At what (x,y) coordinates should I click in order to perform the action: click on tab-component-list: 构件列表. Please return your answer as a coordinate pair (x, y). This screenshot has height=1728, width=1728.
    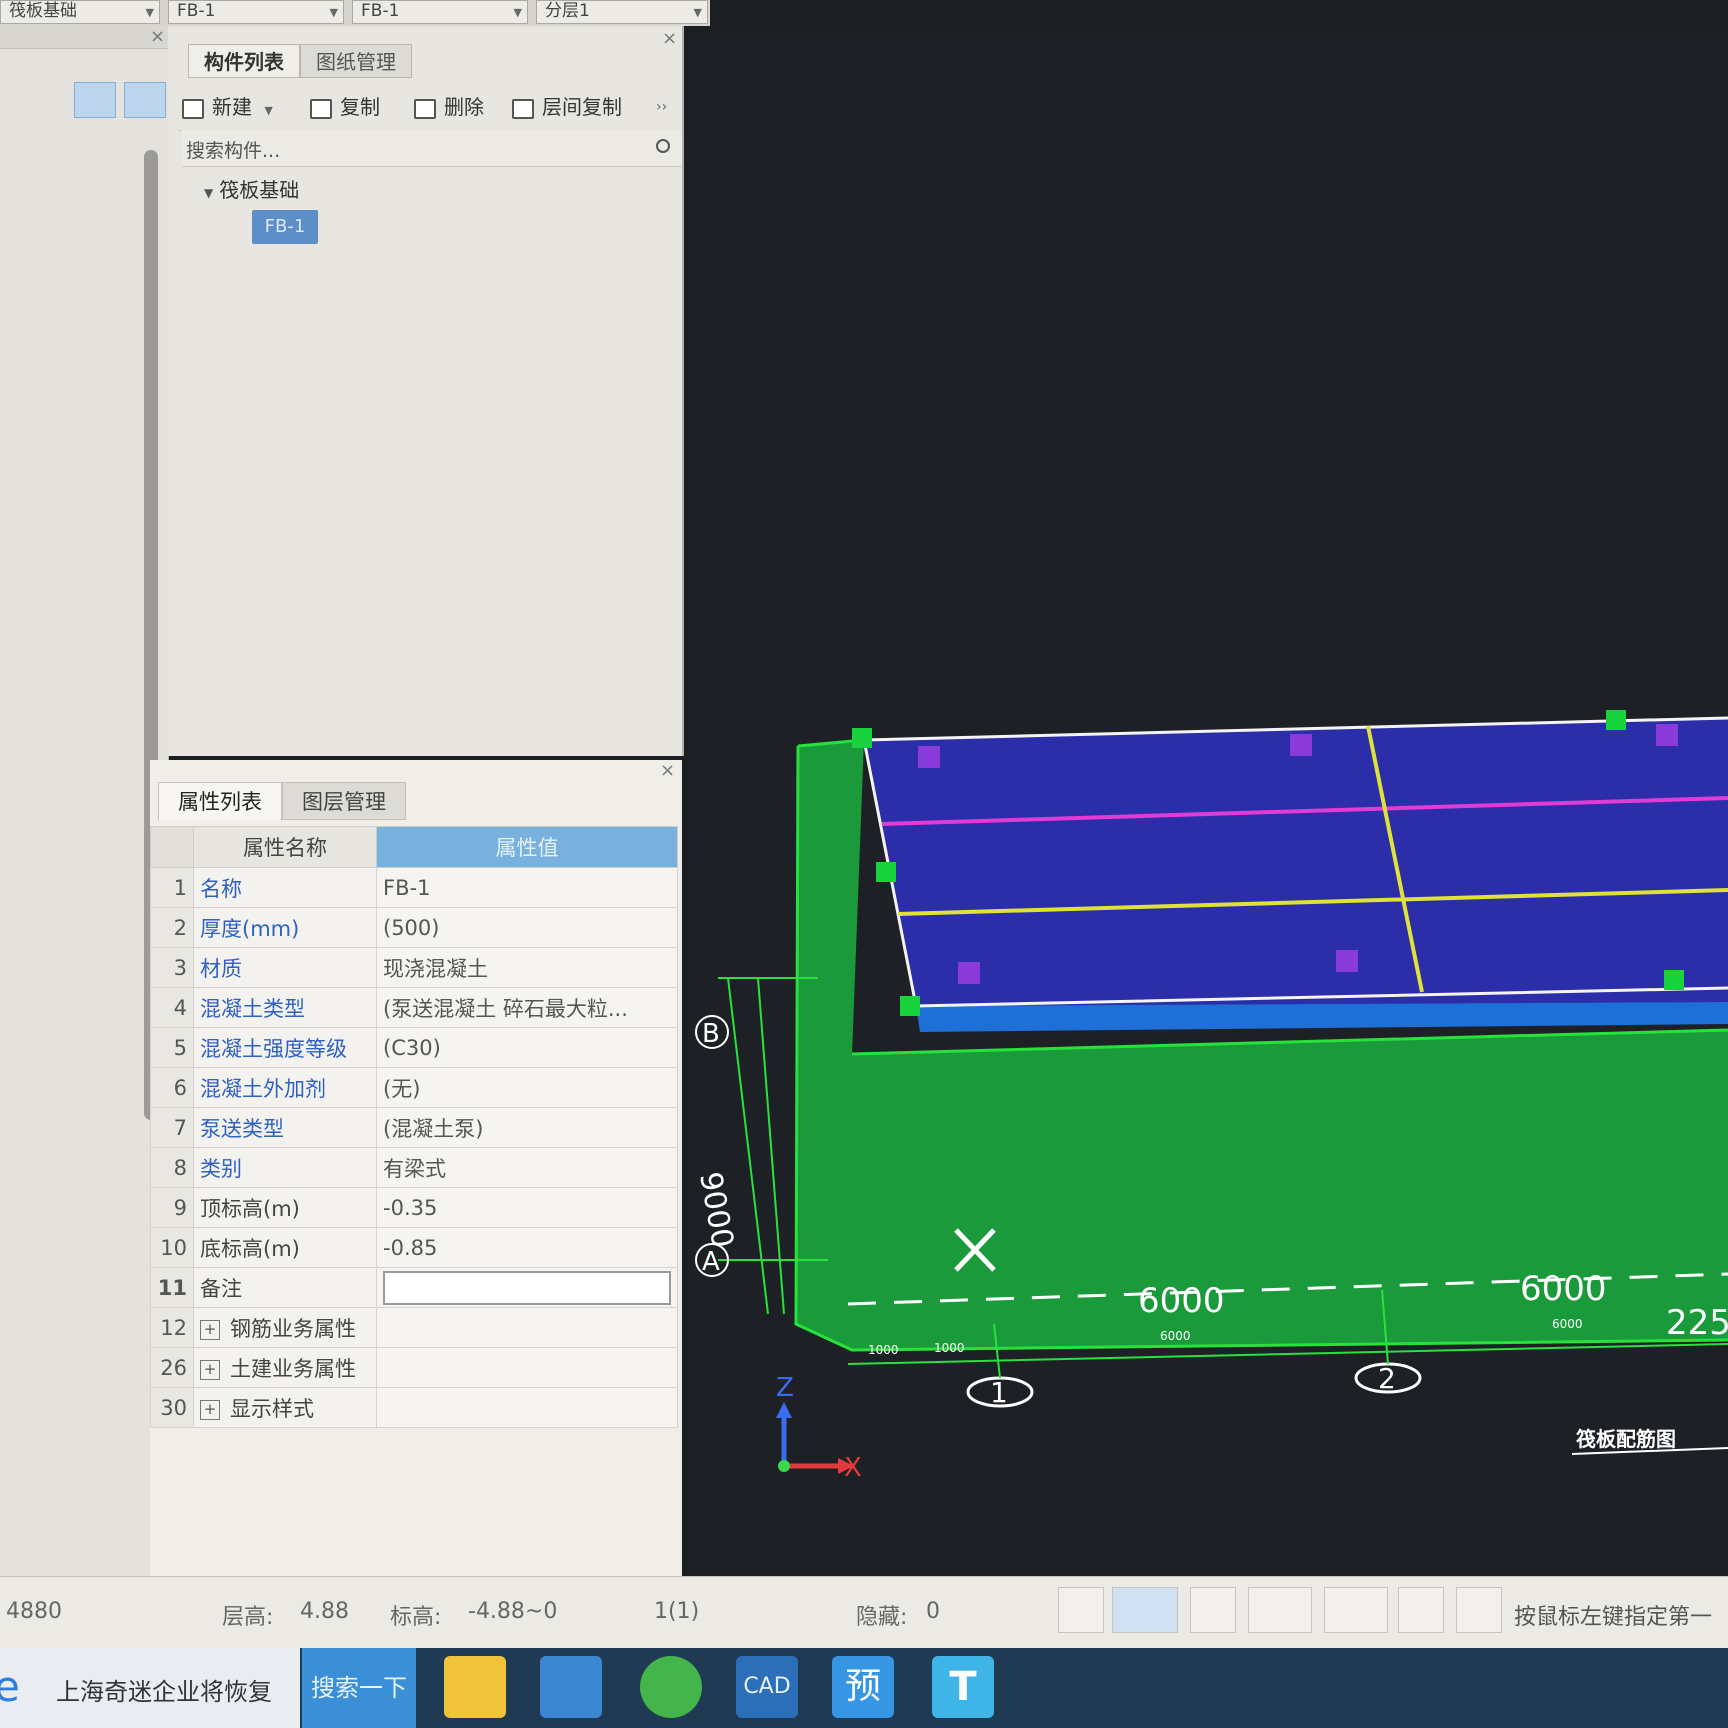
    Looking at the image, I should click on (244, 61).